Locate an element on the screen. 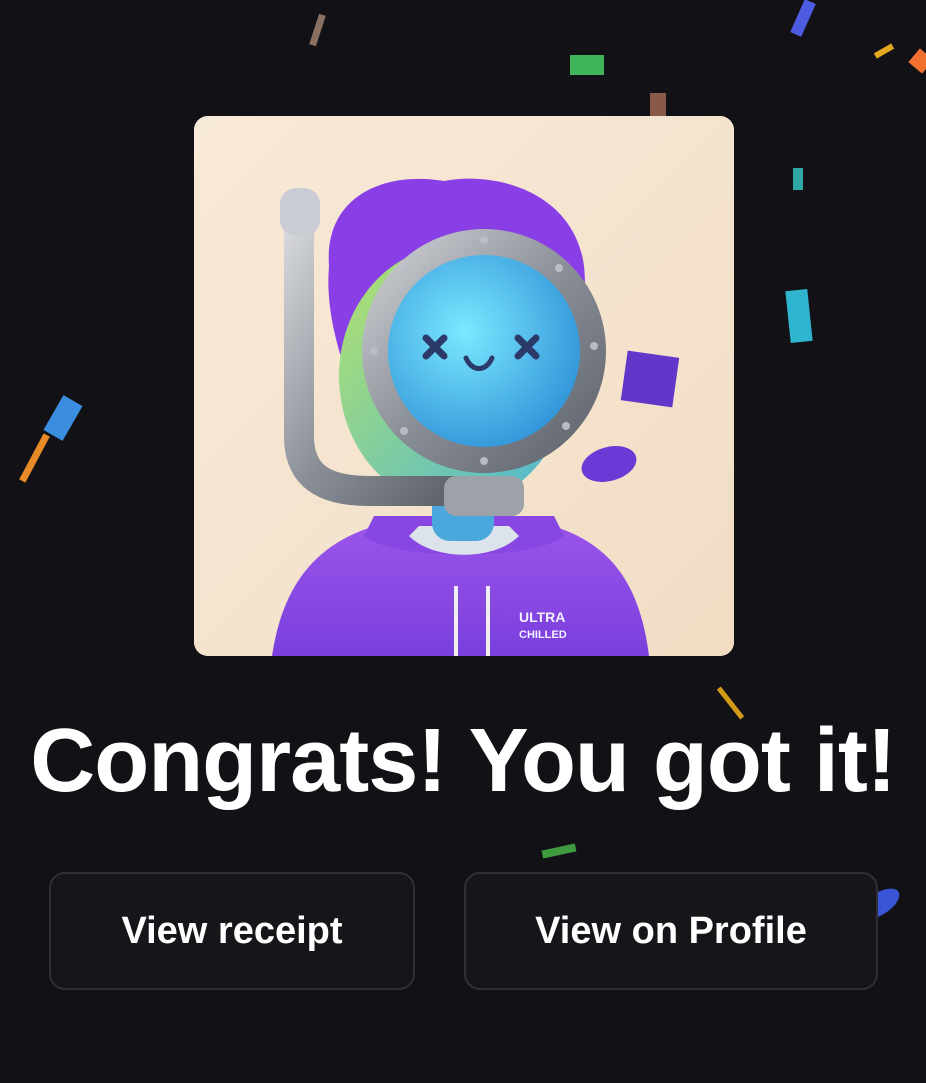  hoodie-text: ULTRA is located at coordinates (542, 617).